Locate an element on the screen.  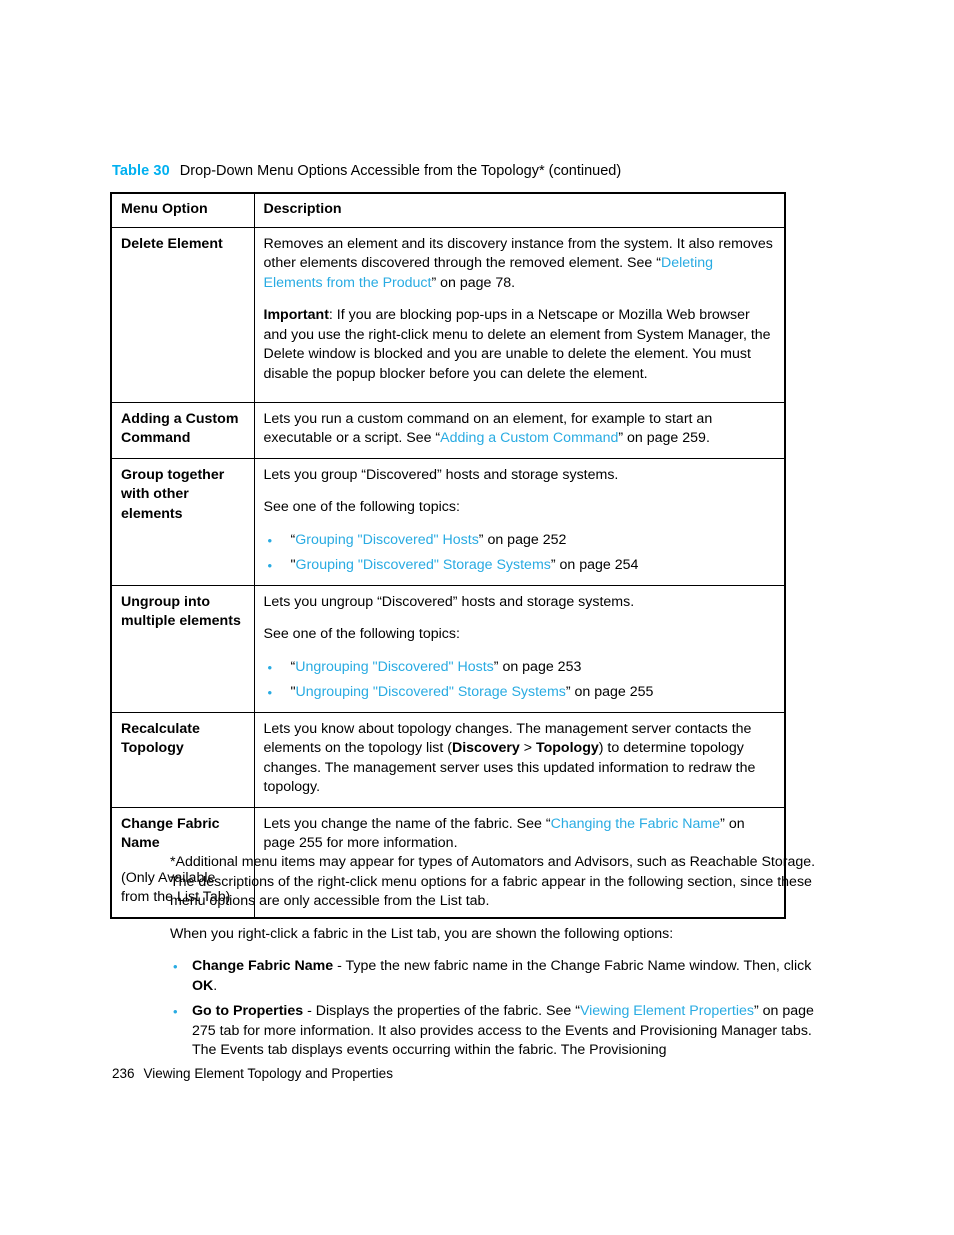
text-run: ” on page 252 is located at coordinates (522, 539).